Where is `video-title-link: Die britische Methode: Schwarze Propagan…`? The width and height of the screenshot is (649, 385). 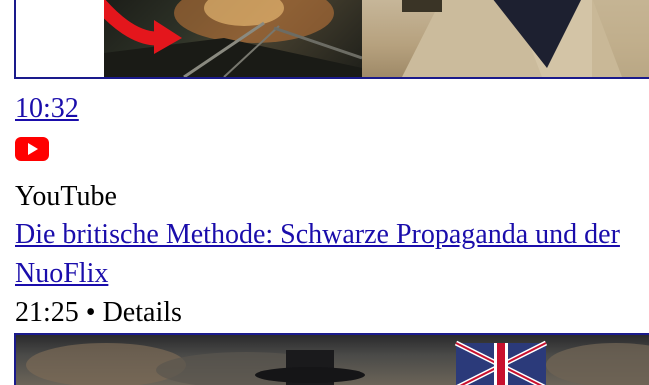
video-title-link: Die britische Methode: Schwarze Propagan… is located at coordinates (317, 235).